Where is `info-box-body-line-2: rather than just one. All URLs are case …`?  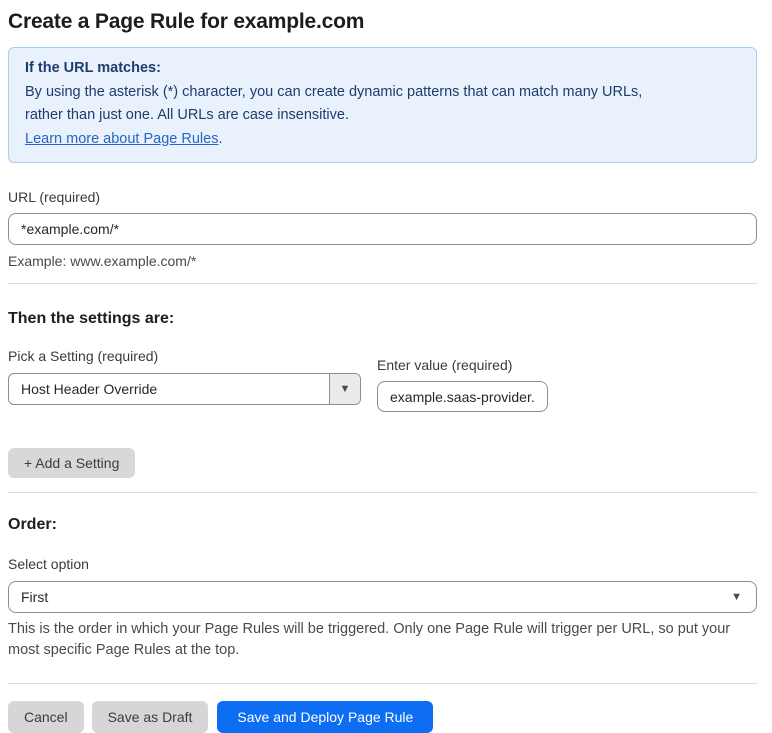
info-box-body-line-2: rather than just one. All URLs are case … is located at coordinates (187, 115).